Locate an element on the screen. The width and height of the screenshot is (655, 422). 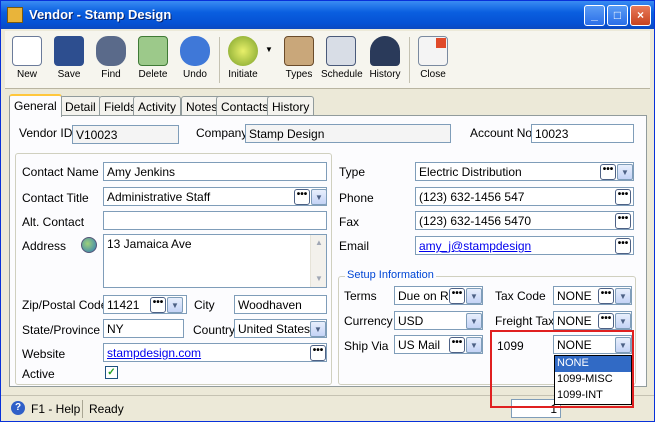
type-dropdown: ▼ is located at coordinates (625, 172).